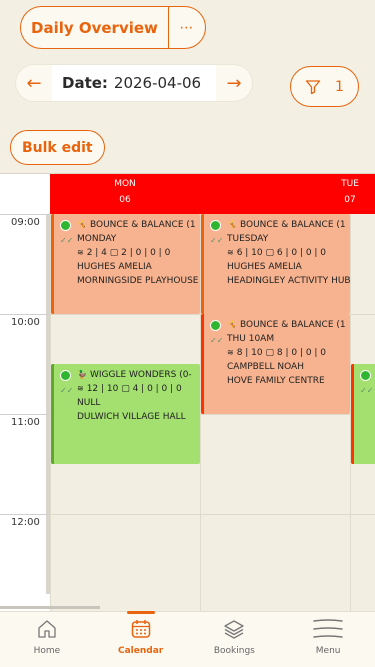  Describe the element at coordinates (324, 86) in the screenshot. I see `filter-button: 1` at that location.